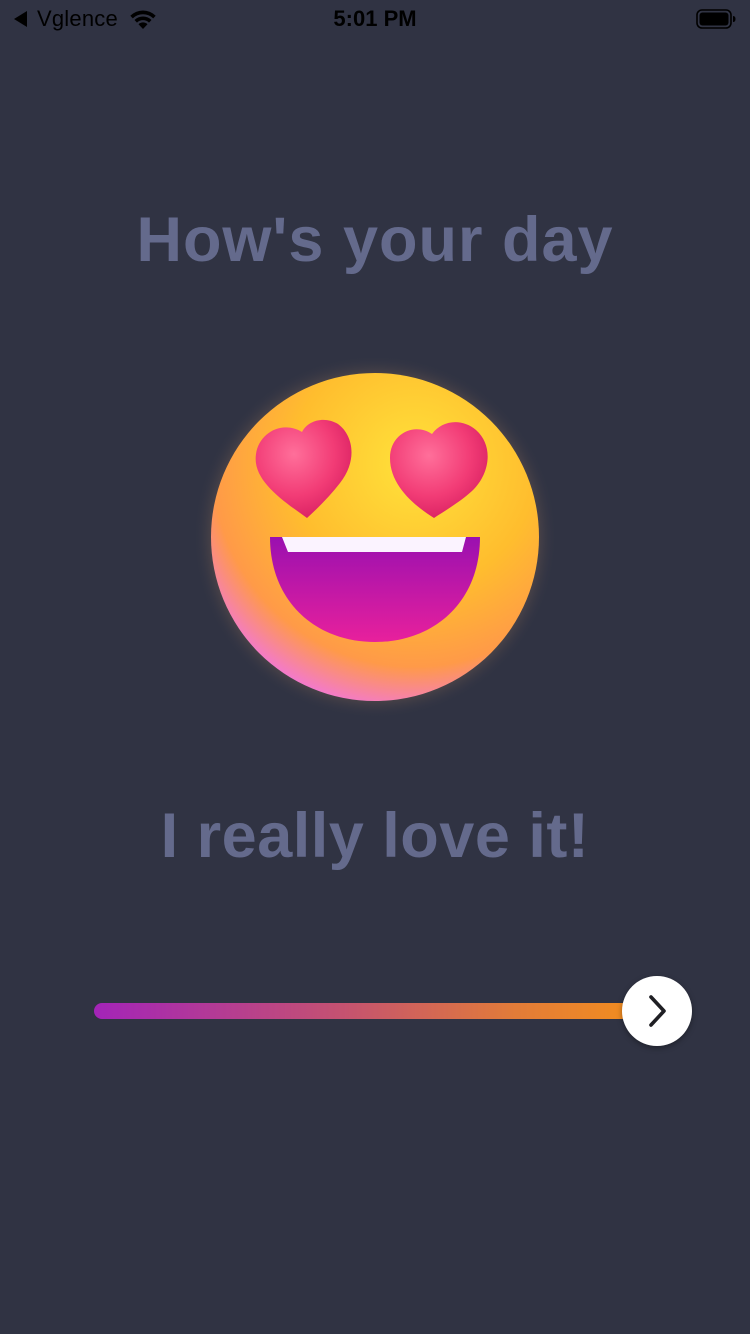 The image size is (750, 1334). I want to click on slider-track, so click(375, 1011).